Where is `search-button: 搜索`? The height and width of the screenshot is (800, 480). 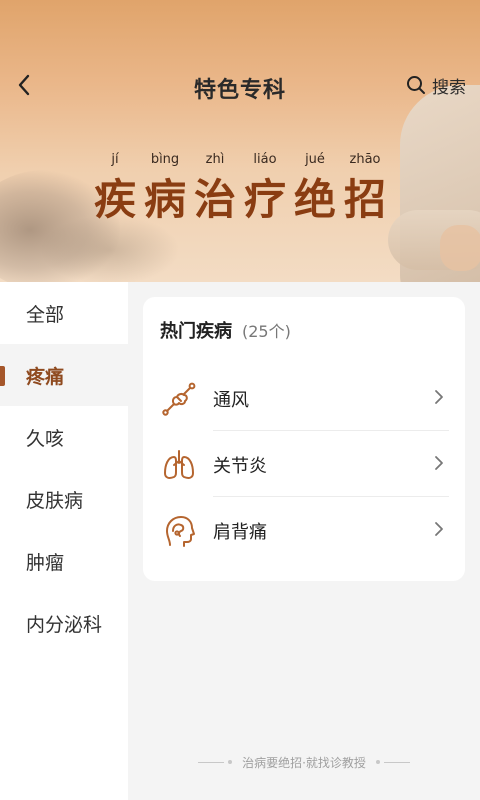
search-button: 搜索 is located at coordinates (436, 85).